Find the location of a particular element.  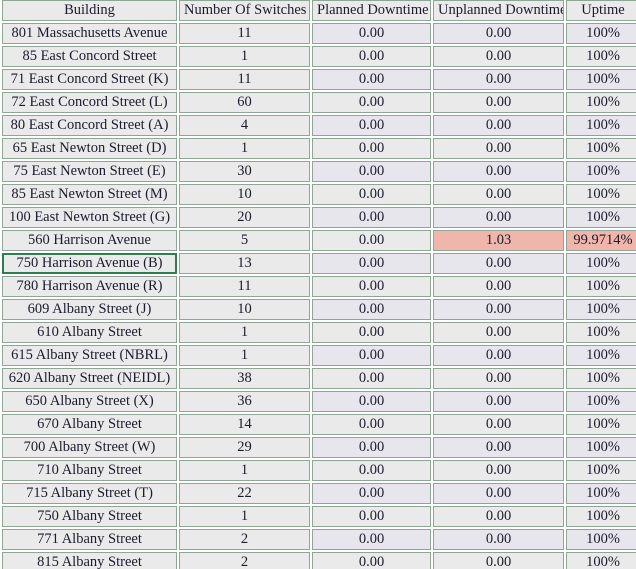

cell-switches: 60 is located at coordinates (244, 102).